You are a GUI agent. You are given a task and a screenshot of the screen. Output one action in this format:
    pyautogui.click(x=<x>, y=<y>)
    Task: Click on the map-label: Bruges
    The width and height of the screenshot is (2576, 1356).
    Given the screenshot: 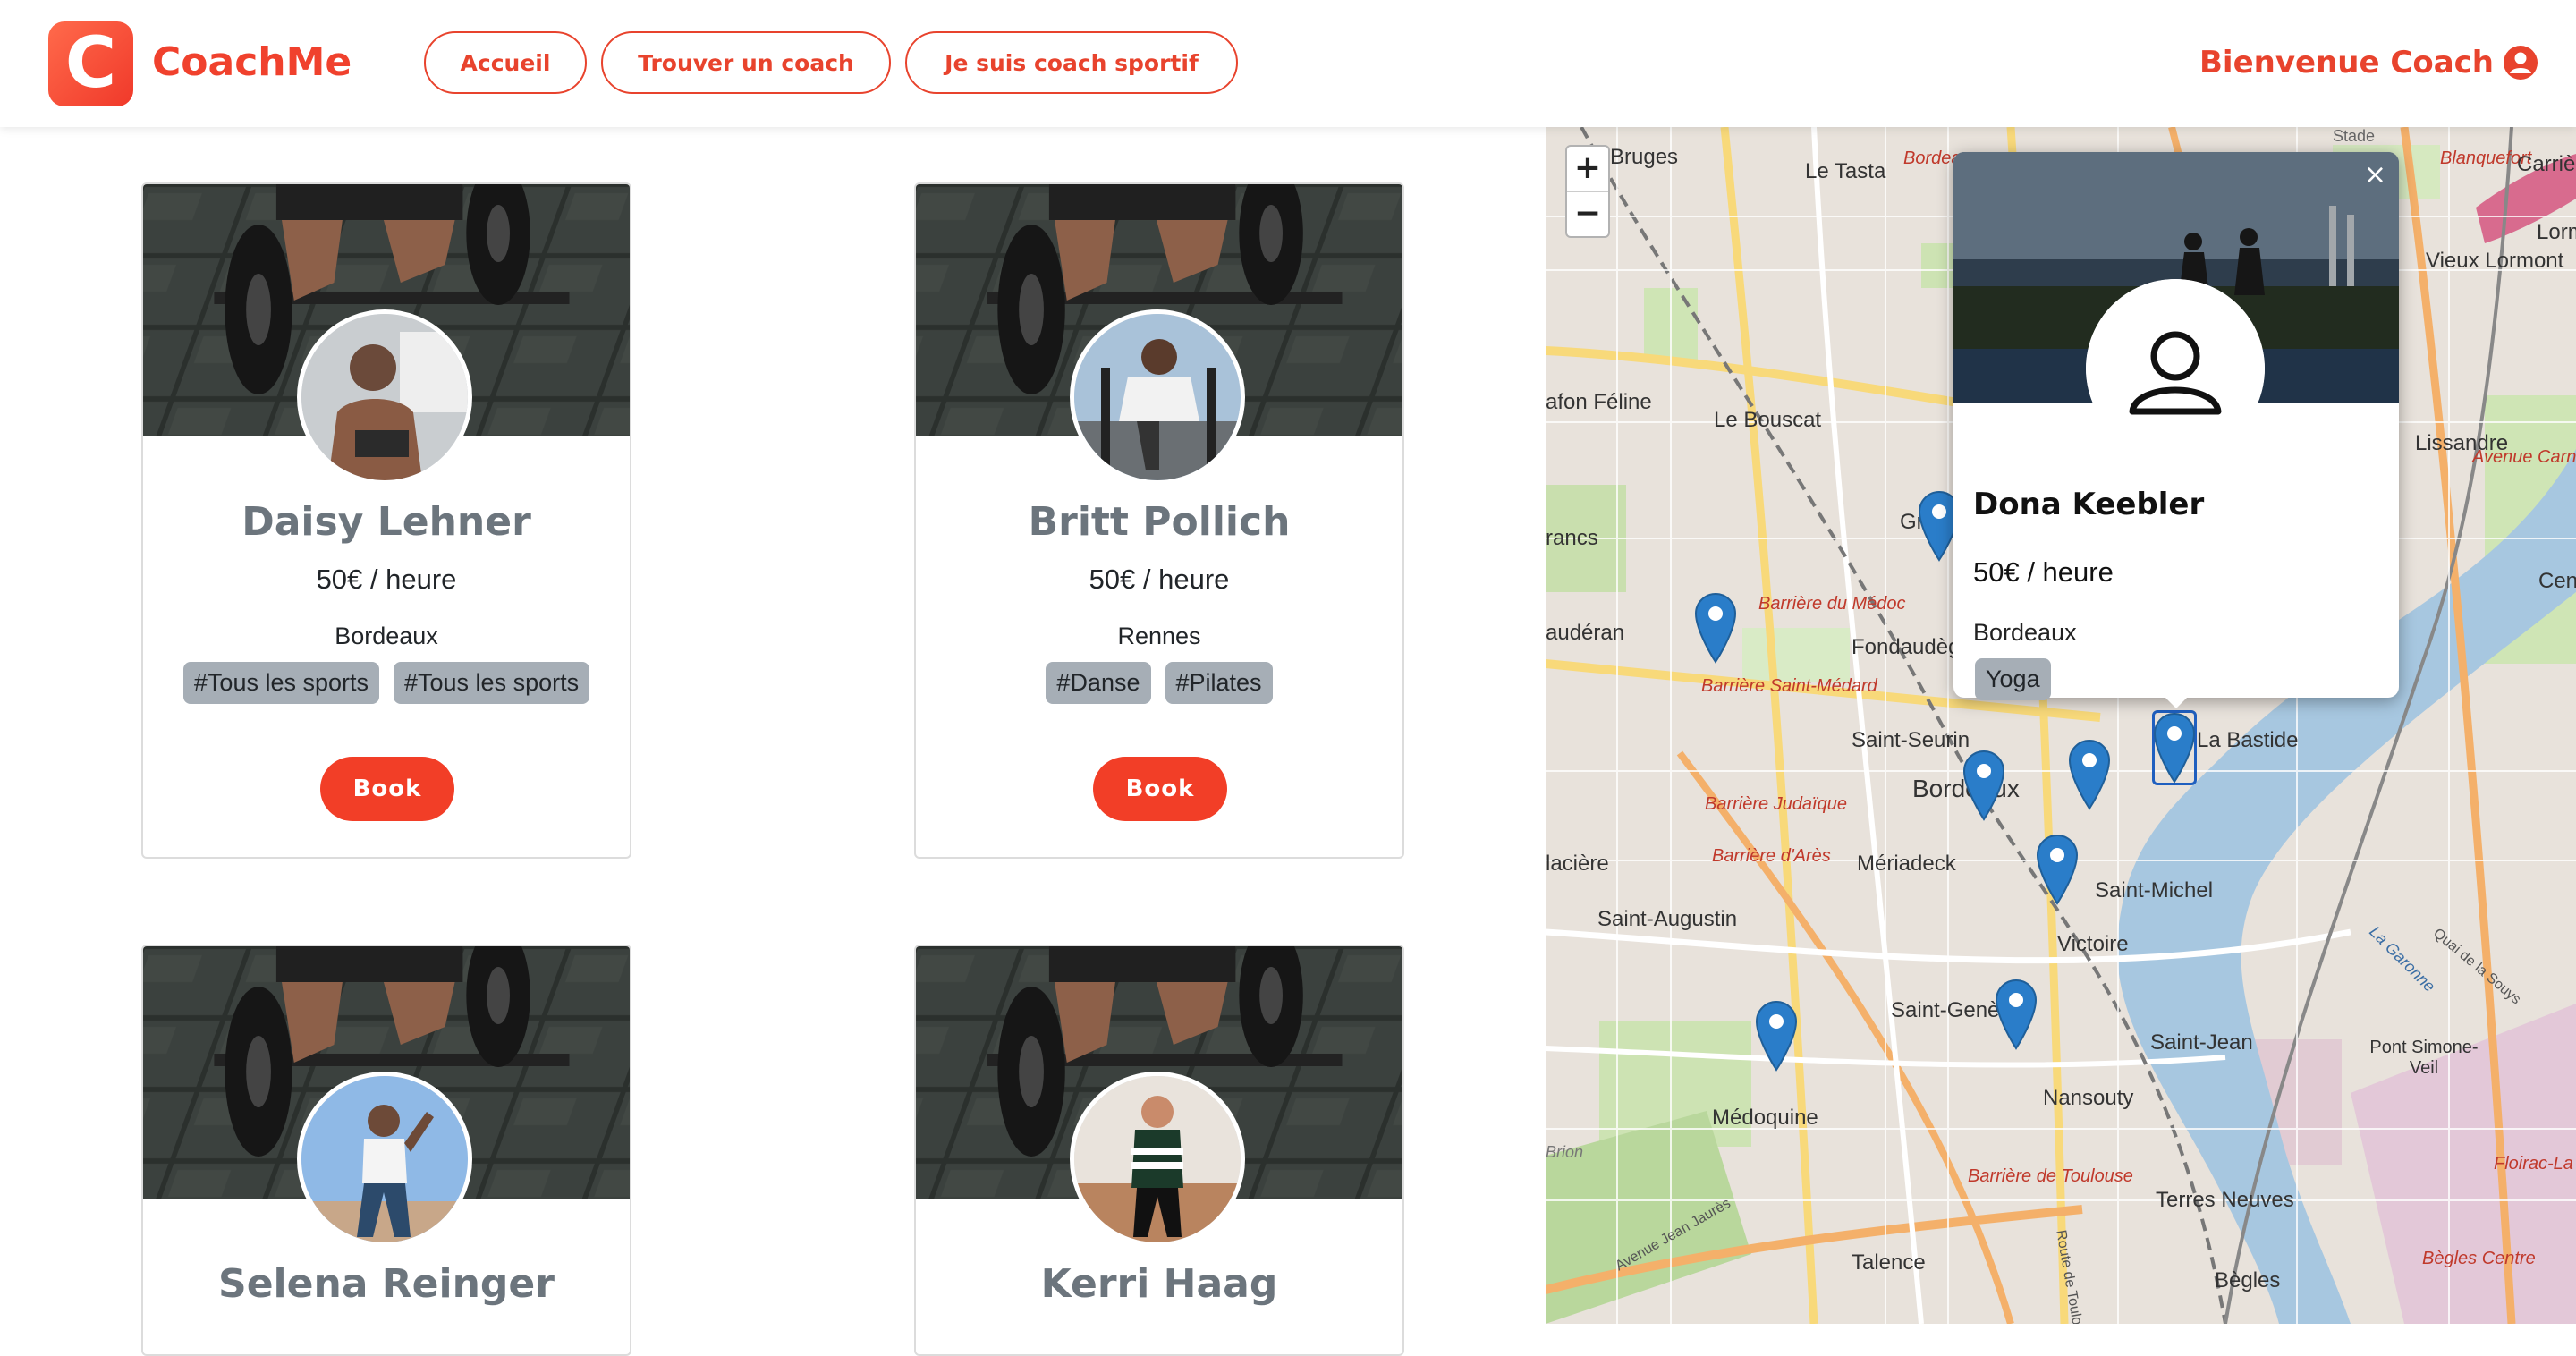 What is the action you would take?
    pyautogui.click(x=1644, y=157)
    